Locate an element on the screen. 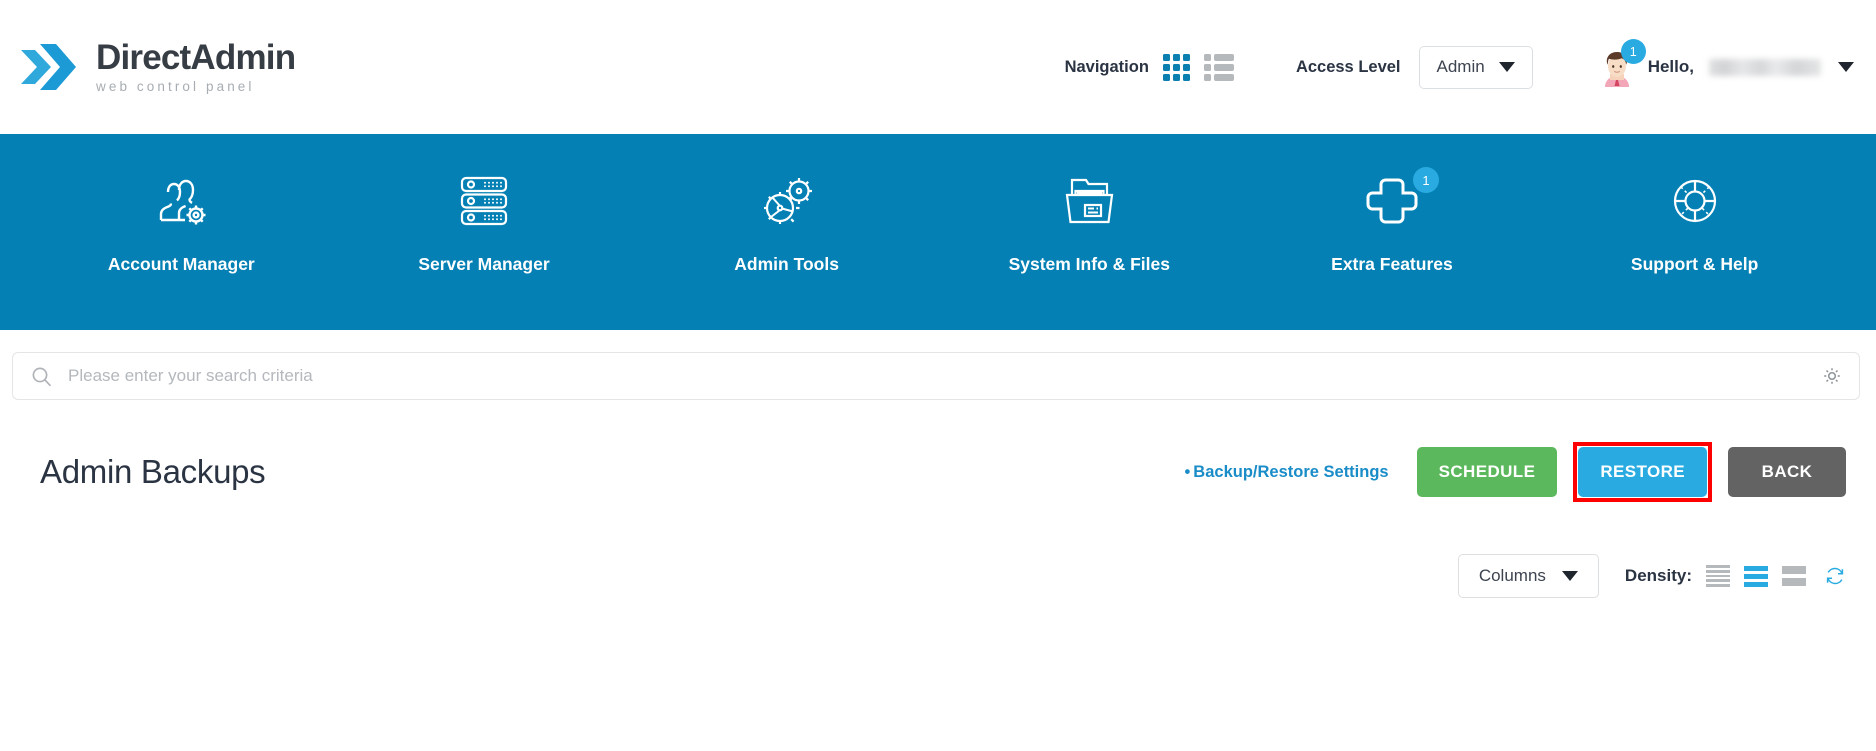 This screenshot has width=1876, height=751. nav-label: Server Manager is located at coordinates (484, 264).